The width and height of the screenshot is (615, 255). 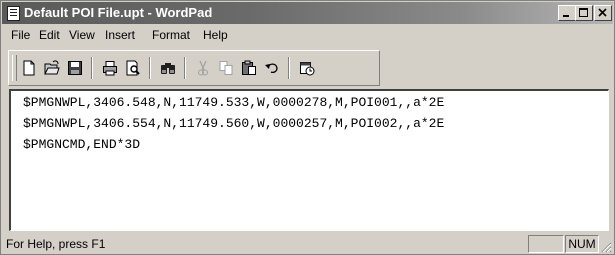 What do you see at coordinates (120, 35) in the screenshot?
I see `menu-insert: Insert` at bounding box center [120, 35].